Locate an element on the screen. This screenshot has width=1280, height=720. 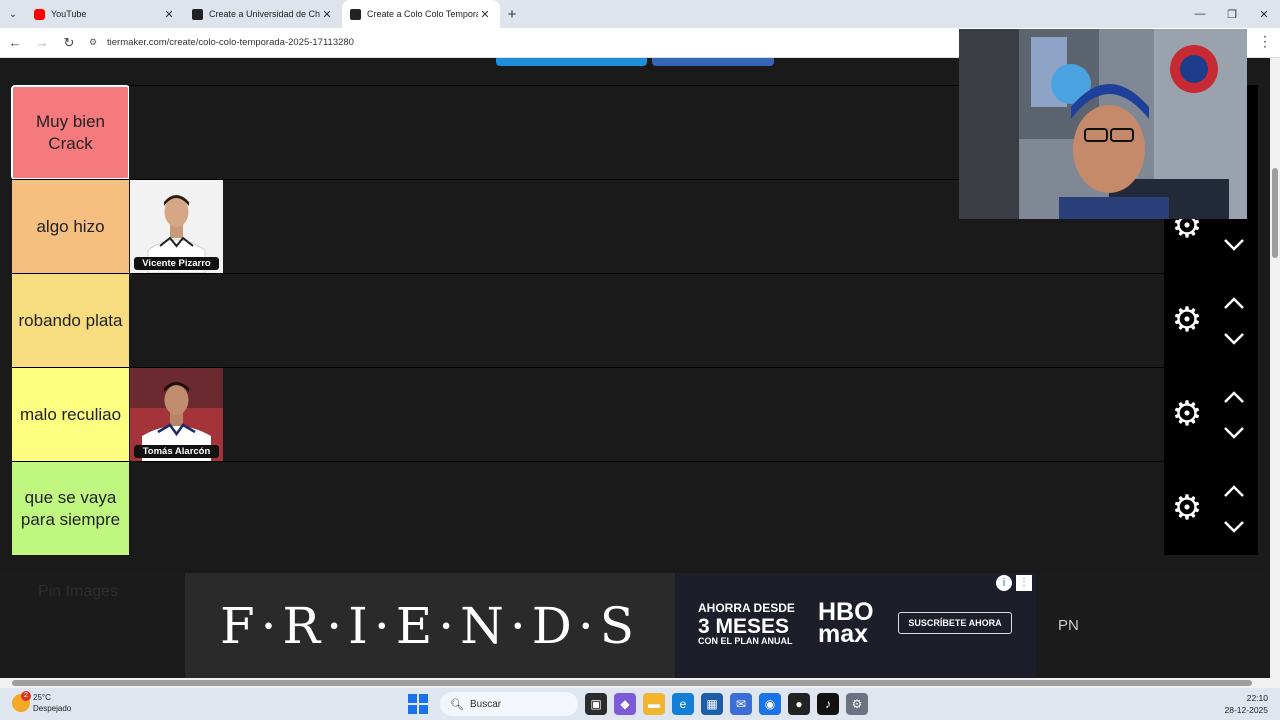
tier-row: malo reculiao Tomás Alarcón ⚙ is located at coordinates (635, 414).